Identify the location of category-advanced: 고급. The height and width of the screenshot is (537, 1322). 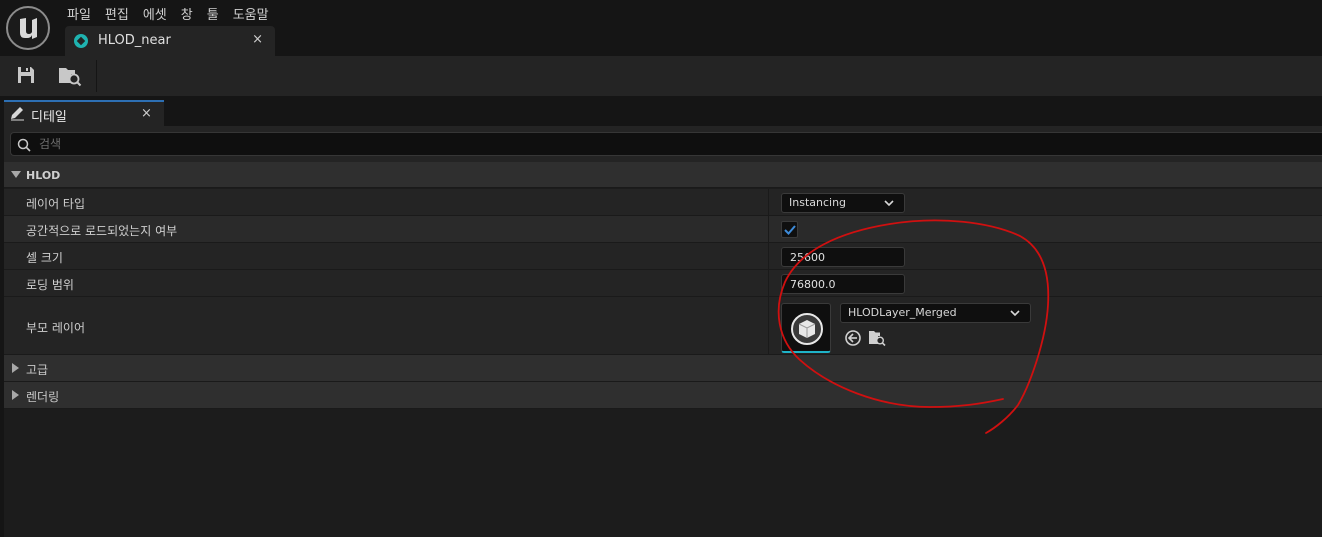
(663, 368).